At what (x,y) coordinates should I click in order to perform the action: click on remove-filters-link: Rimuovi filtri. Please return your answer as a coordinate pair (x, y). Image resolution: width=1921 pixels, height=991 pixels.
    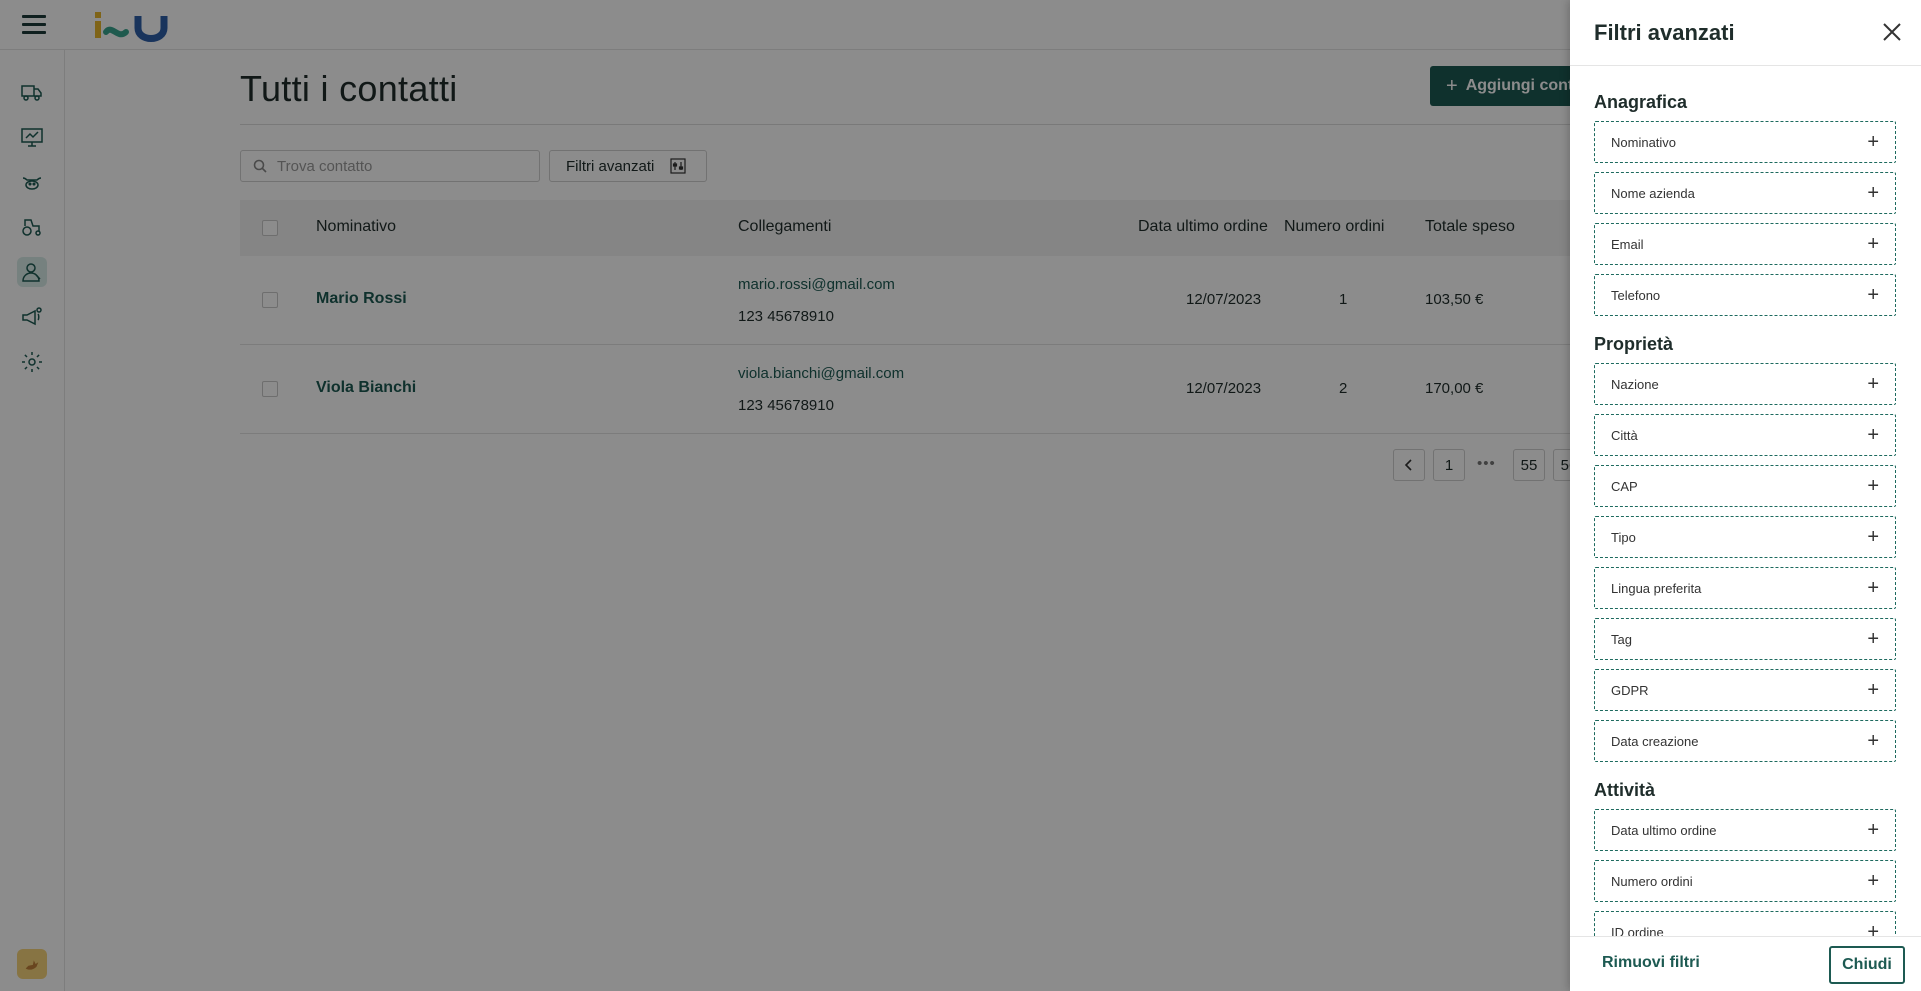
    Looking at the image, I should click on (1651, 963).